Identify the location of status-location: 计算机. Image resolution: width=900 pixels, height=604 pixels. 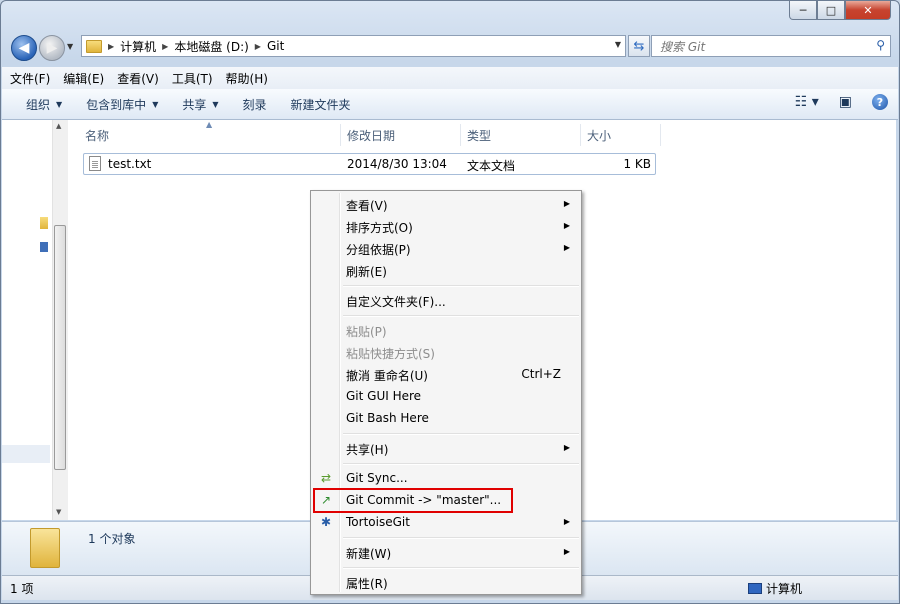
(784, 589).